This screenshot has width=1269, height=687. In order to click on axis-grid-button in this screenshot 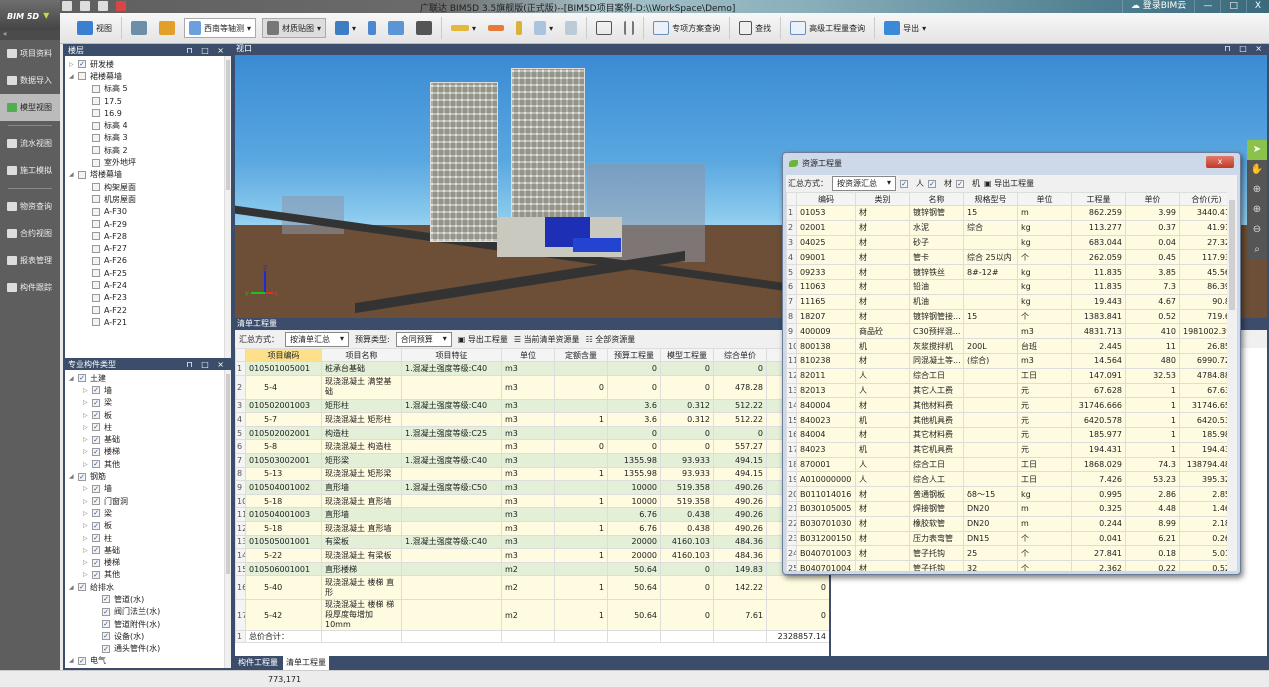, I will do `click(629, 28)`.